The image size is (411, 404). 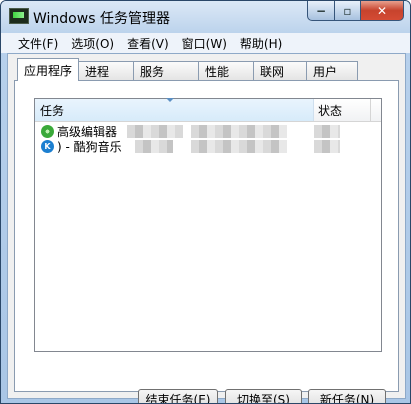 I want to click on list-item: 高级编辑器, so click(x=208, y=131).